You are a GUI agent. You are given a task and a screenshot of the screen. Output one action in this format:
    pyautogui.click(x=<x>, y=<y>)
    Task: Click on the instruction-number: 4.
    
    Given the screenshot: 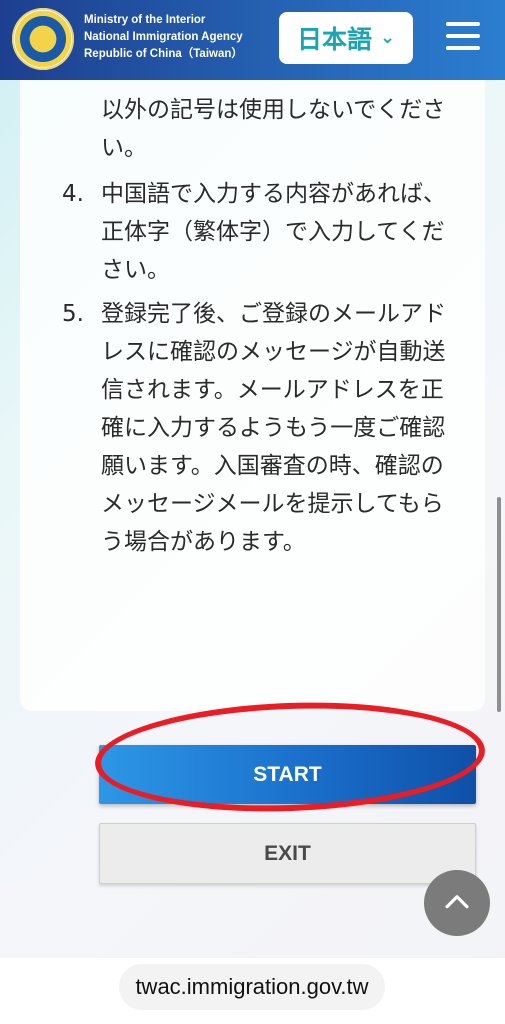 What is the action you would take?
    pyautogui.click(x=73, y=194)
    